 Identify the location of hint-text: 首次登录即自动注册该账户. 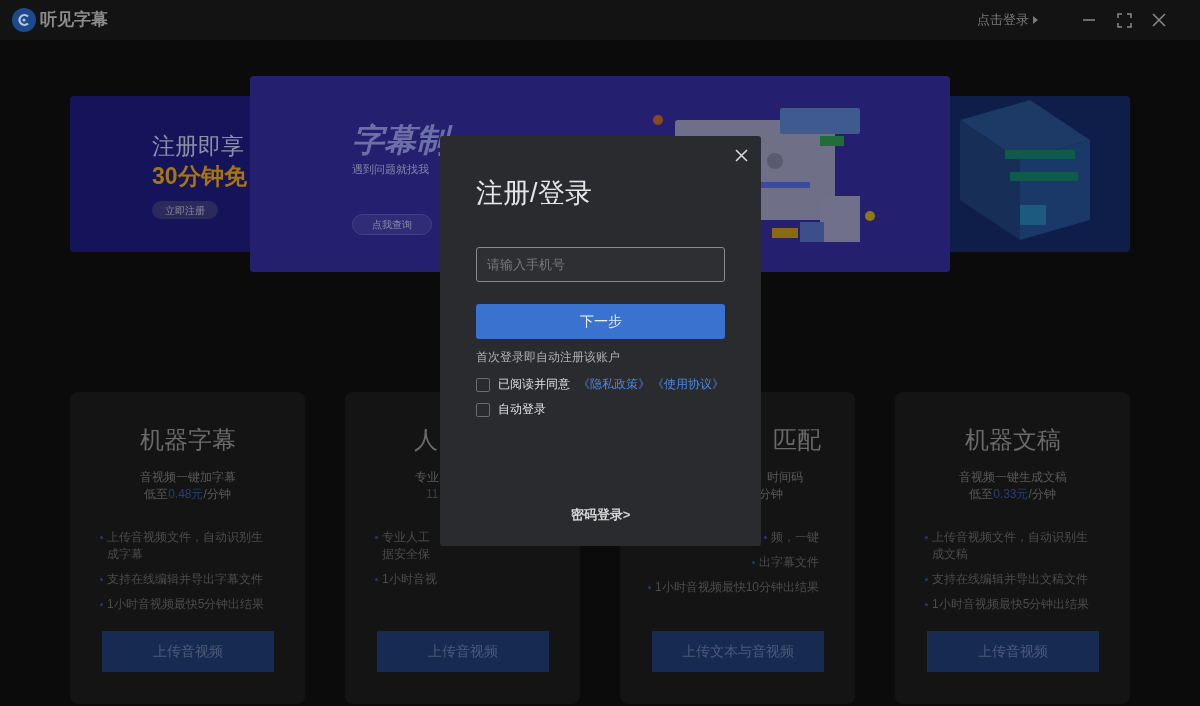
(548, 357).